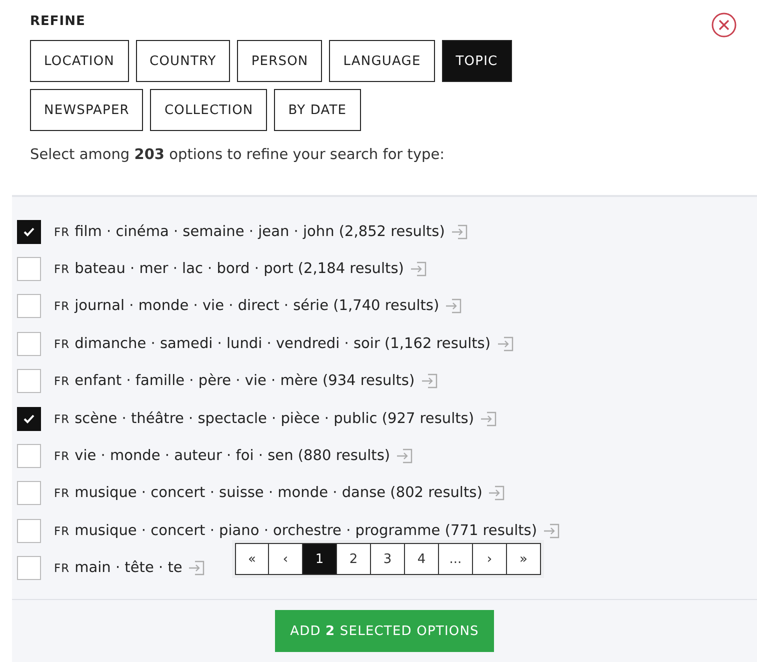  I want to click on filter-tab: LANGUAGE, so click(382, 61).